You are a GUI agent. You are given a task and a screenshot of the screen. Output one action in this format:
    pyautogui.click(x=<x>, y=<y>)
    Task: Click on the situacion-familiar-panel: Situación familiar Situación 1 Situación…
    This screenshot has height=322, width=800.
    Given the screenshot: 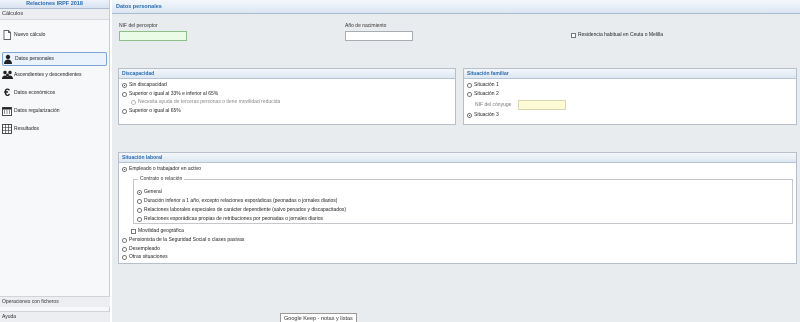 What is the action you would take?
    pyautogui.click(x=630, y=96)
    